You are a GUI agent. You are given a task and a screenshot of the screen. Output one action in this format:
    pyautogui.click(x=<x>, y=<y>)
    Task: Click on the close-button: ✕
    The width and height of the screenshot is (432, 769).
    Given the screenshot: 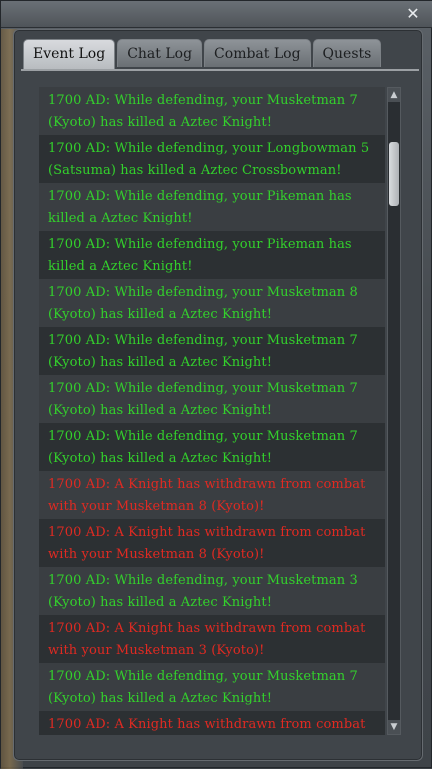 What is the action you would take?
    pyautogui.click(x=413, y=14)
    